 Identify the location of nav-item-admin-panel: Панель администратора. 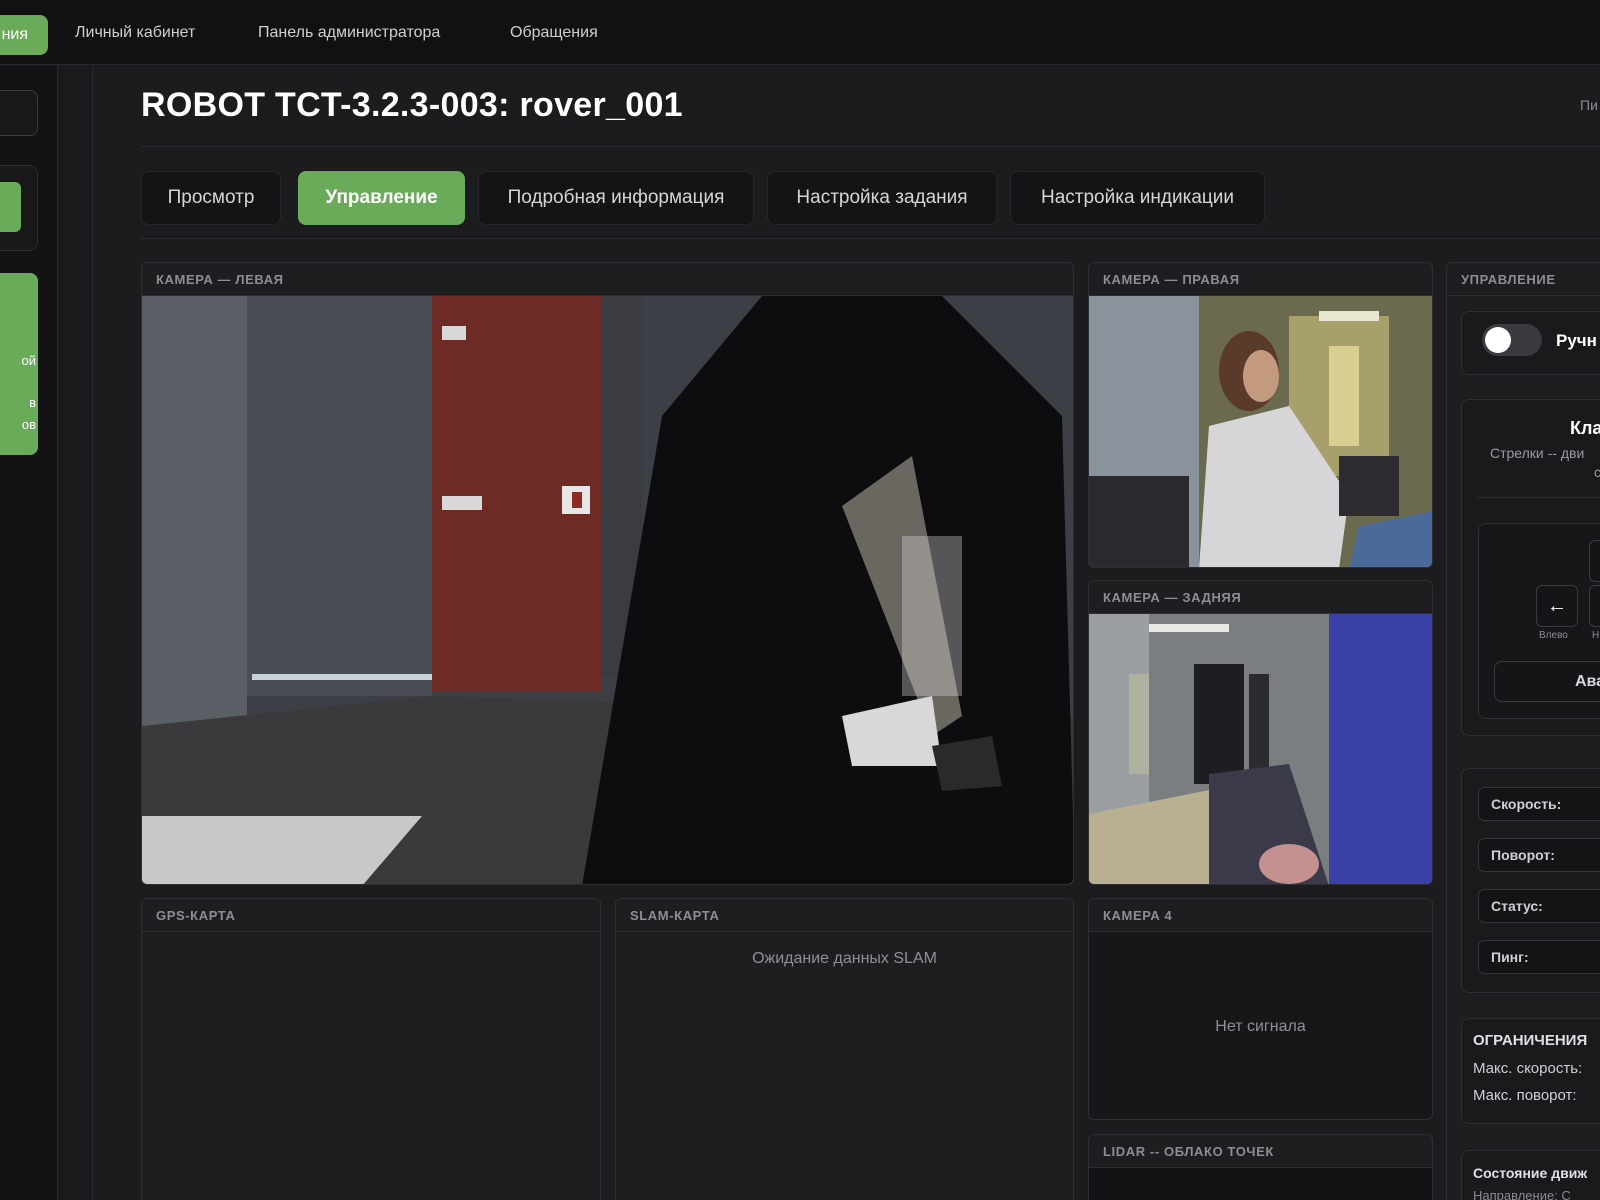
(349, 33).